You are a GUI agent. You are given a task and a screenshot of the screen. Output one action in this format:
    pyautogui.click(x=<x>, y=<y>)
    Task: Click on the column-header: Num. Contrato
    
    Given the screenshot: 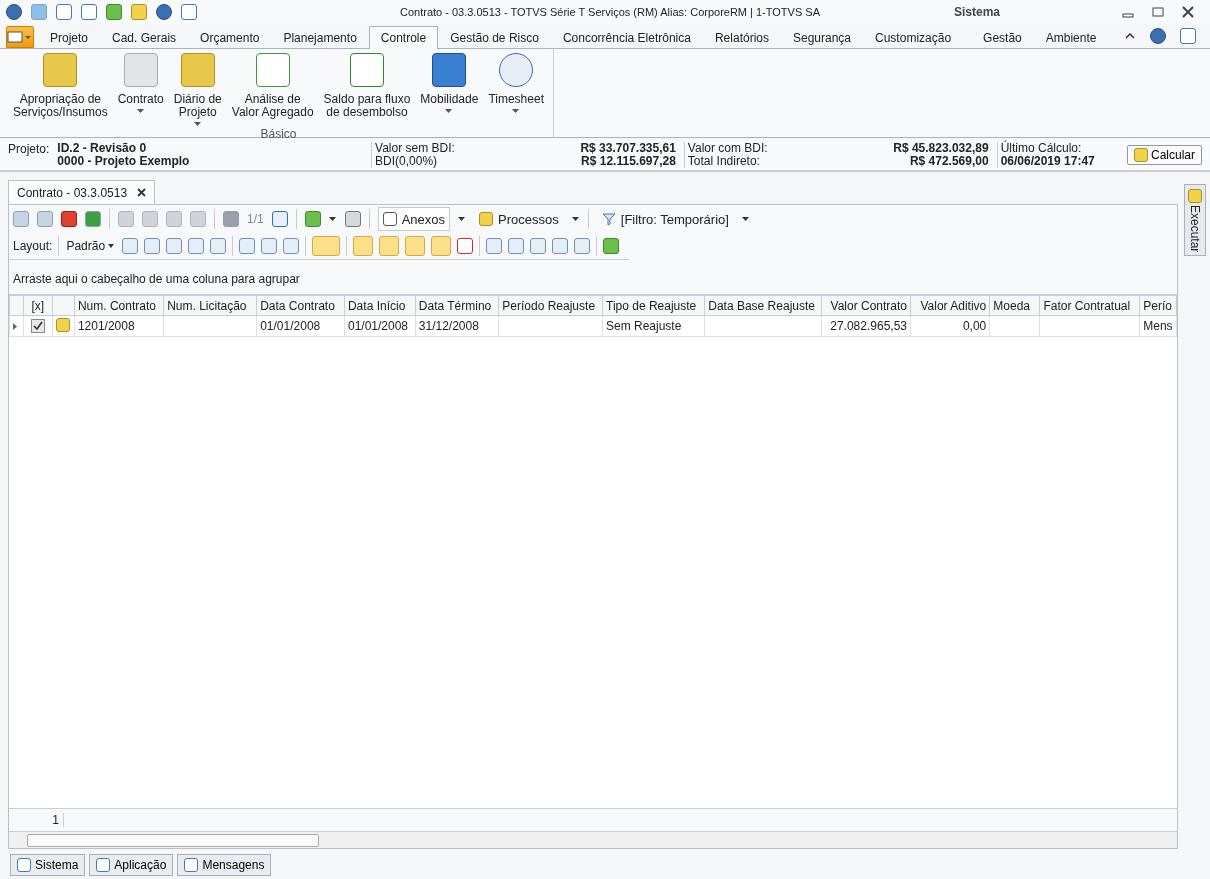 What is the action you would take?
    pyautogui.click(x=119, y=305)
    